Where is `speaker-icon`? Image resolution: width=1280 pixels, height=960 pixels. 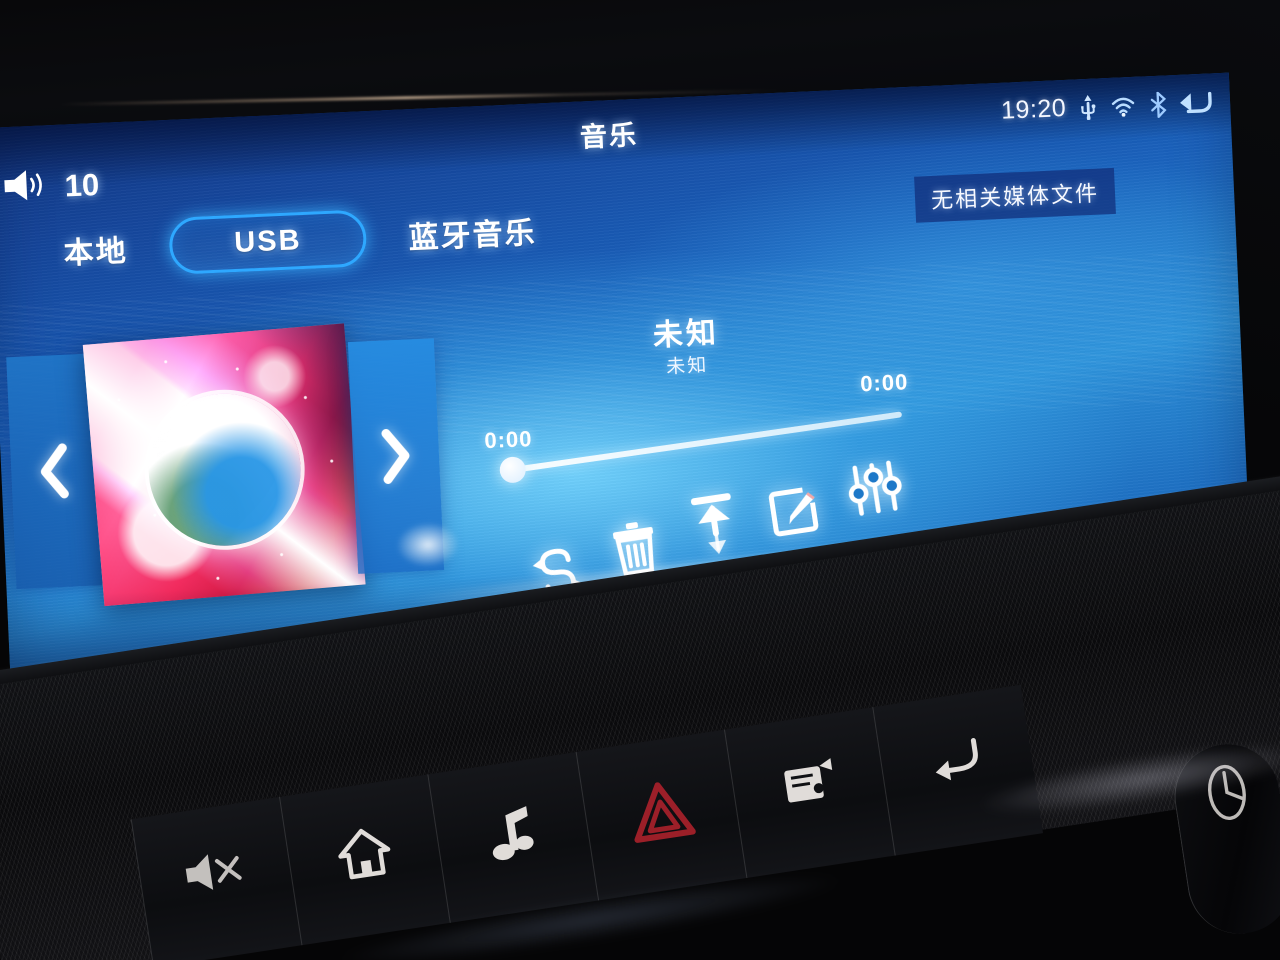 speaker-icon is located at coordinates (26, 187).